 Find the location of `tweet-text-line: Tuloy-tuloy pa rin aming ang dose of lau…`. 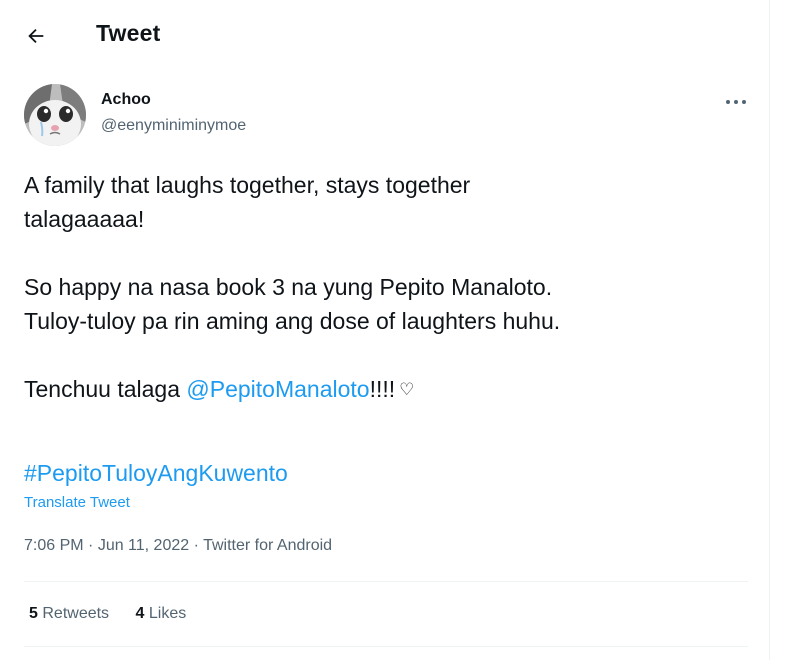

tweet-text-line: Tuloy-tuloy pa rin aming ang dose of lau… is located at coordinates (292, 321).